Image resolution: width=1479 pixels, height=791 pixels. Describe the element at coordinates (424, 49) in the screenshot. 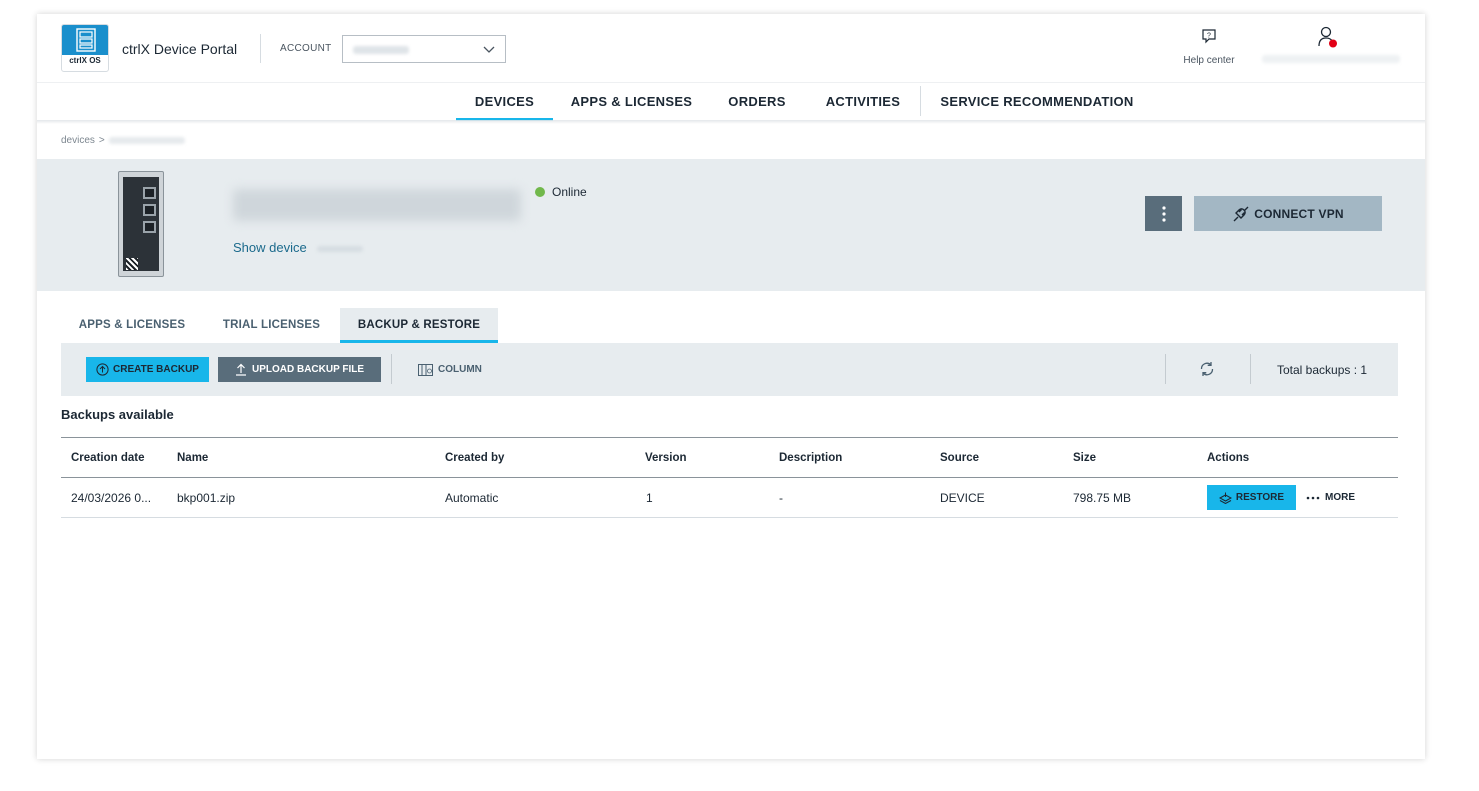

I see `account-select` at that location.